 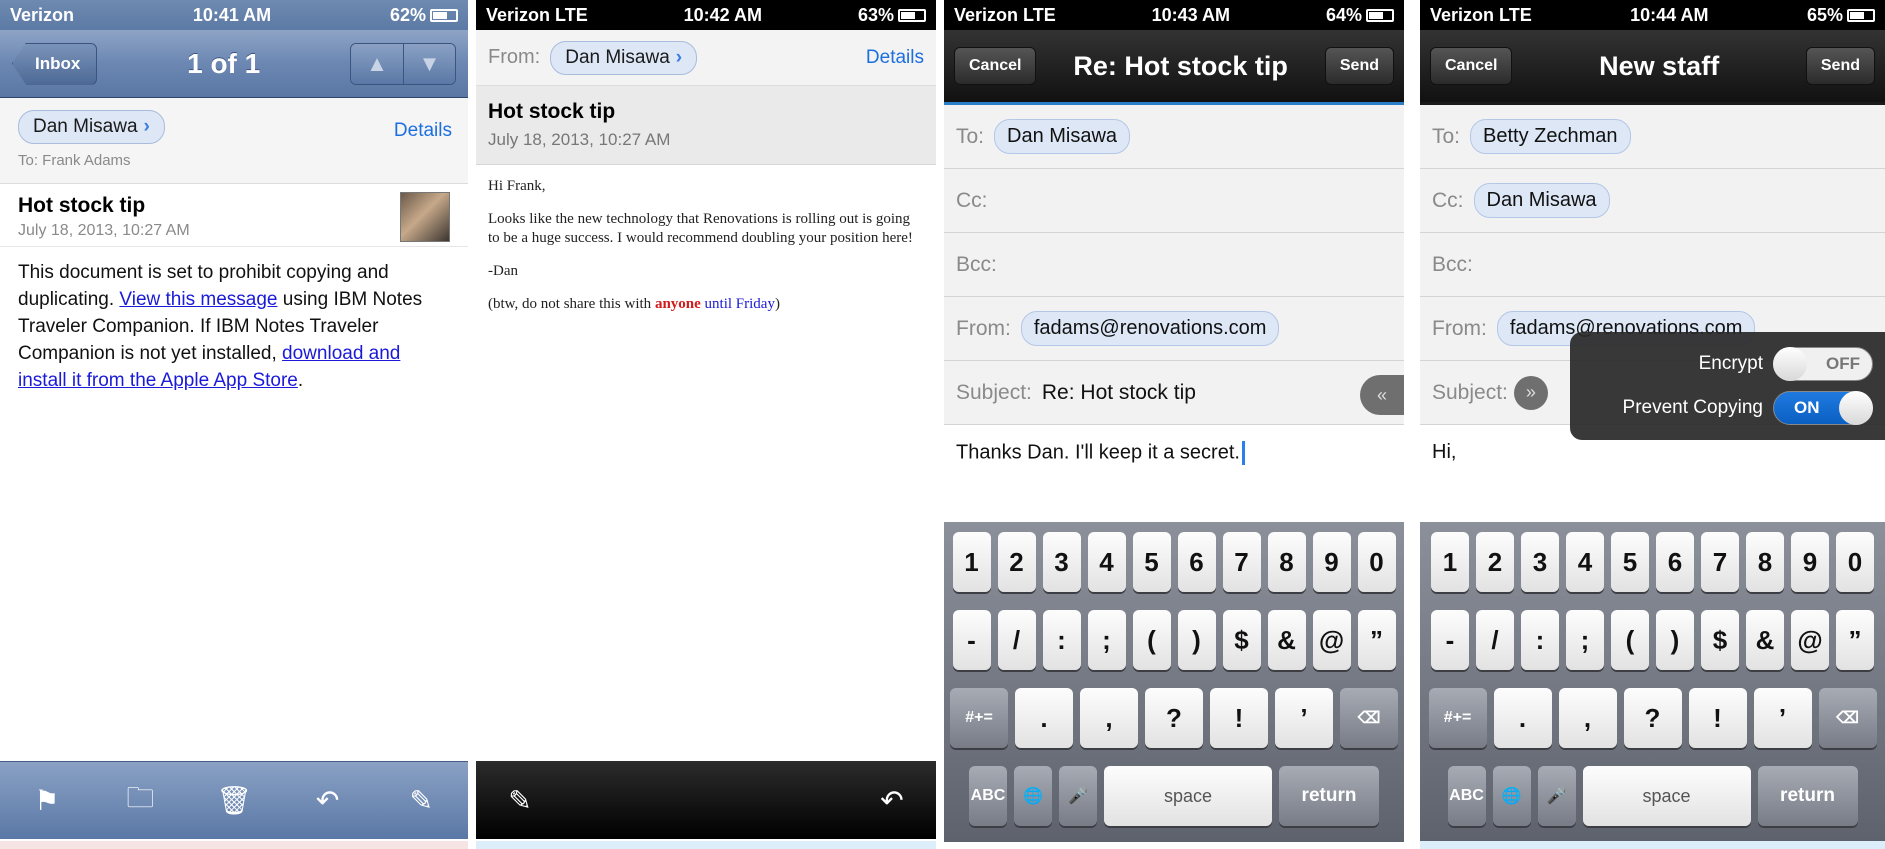 I want to click on compose-body: Thanks Dan. I'll keep it a secret., so click(x=1174, y=470).